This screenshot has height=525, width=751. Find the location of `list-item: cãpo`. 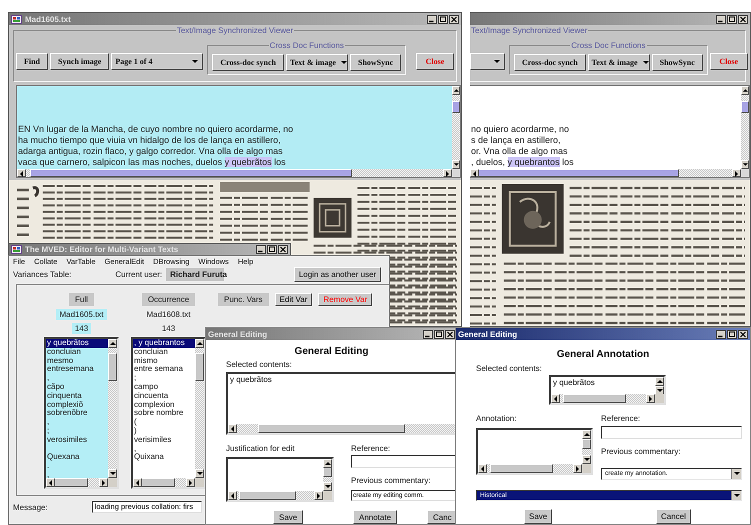

list-item: cãpo is located at coordinates (77, 387).